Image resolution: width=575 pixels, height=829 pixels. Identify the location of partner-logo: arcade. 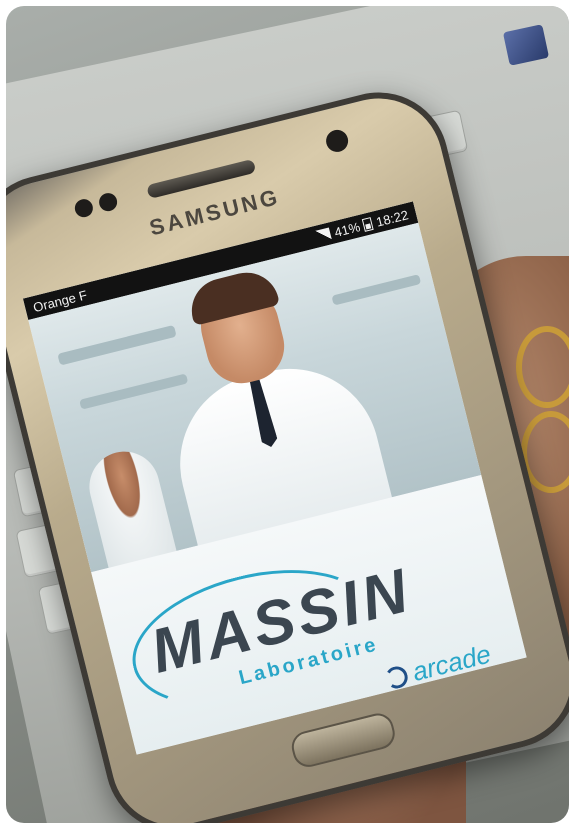
(438, 667).